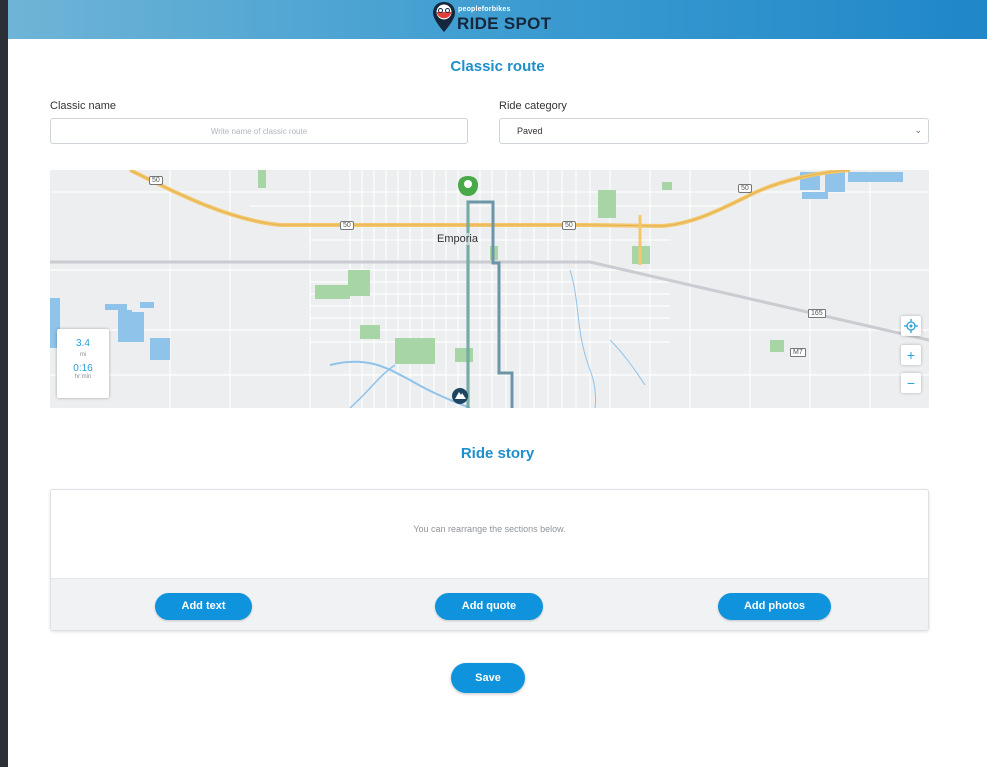 The image size is (987, 767). What do you see at coordinates (468, 186) in the screenshot?
I see `start-marker-icon` at bounding box center [468, 186].